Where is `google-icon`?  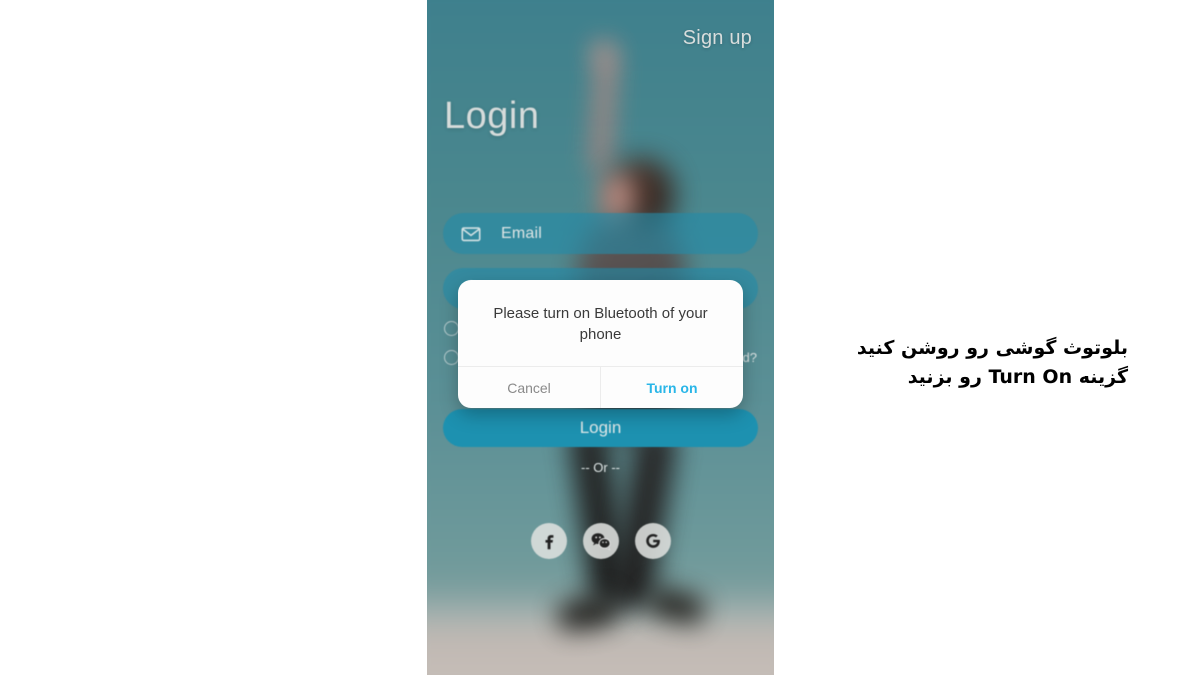 google-icon is located at coordinates (653, 541).